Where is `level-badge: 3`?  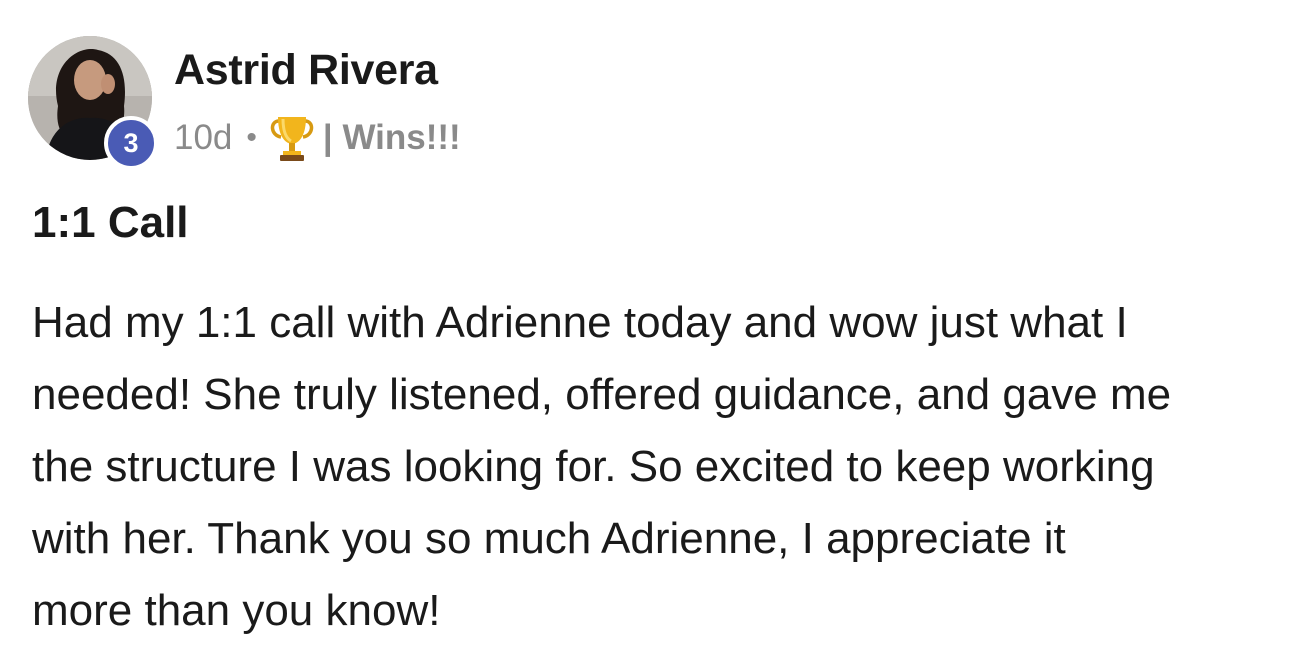 level-badge: 3 is located at coordinates (131, 143).